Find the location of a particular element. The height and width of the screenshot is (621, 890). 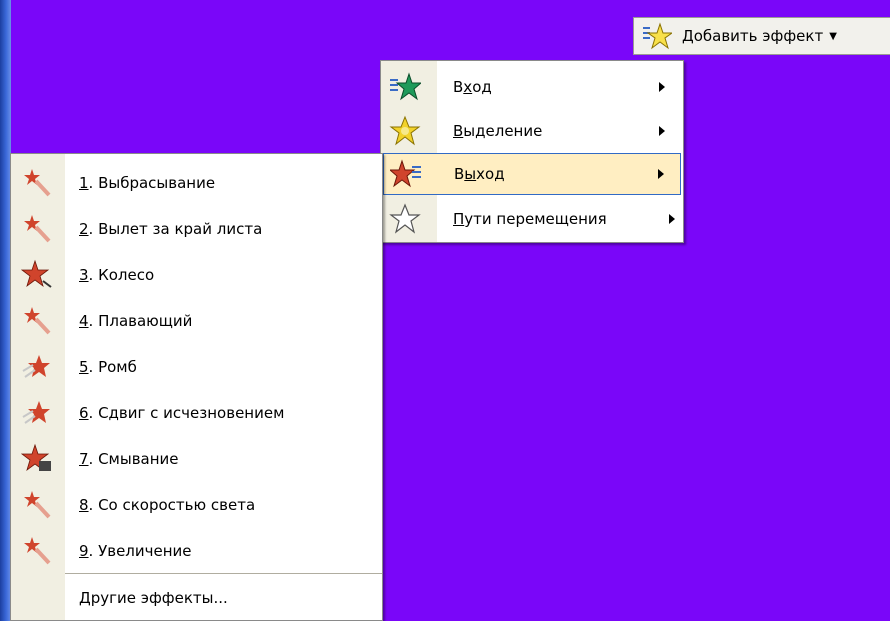

exit-effect-item: 9. Увеличение is located at coordinates (196, 551).